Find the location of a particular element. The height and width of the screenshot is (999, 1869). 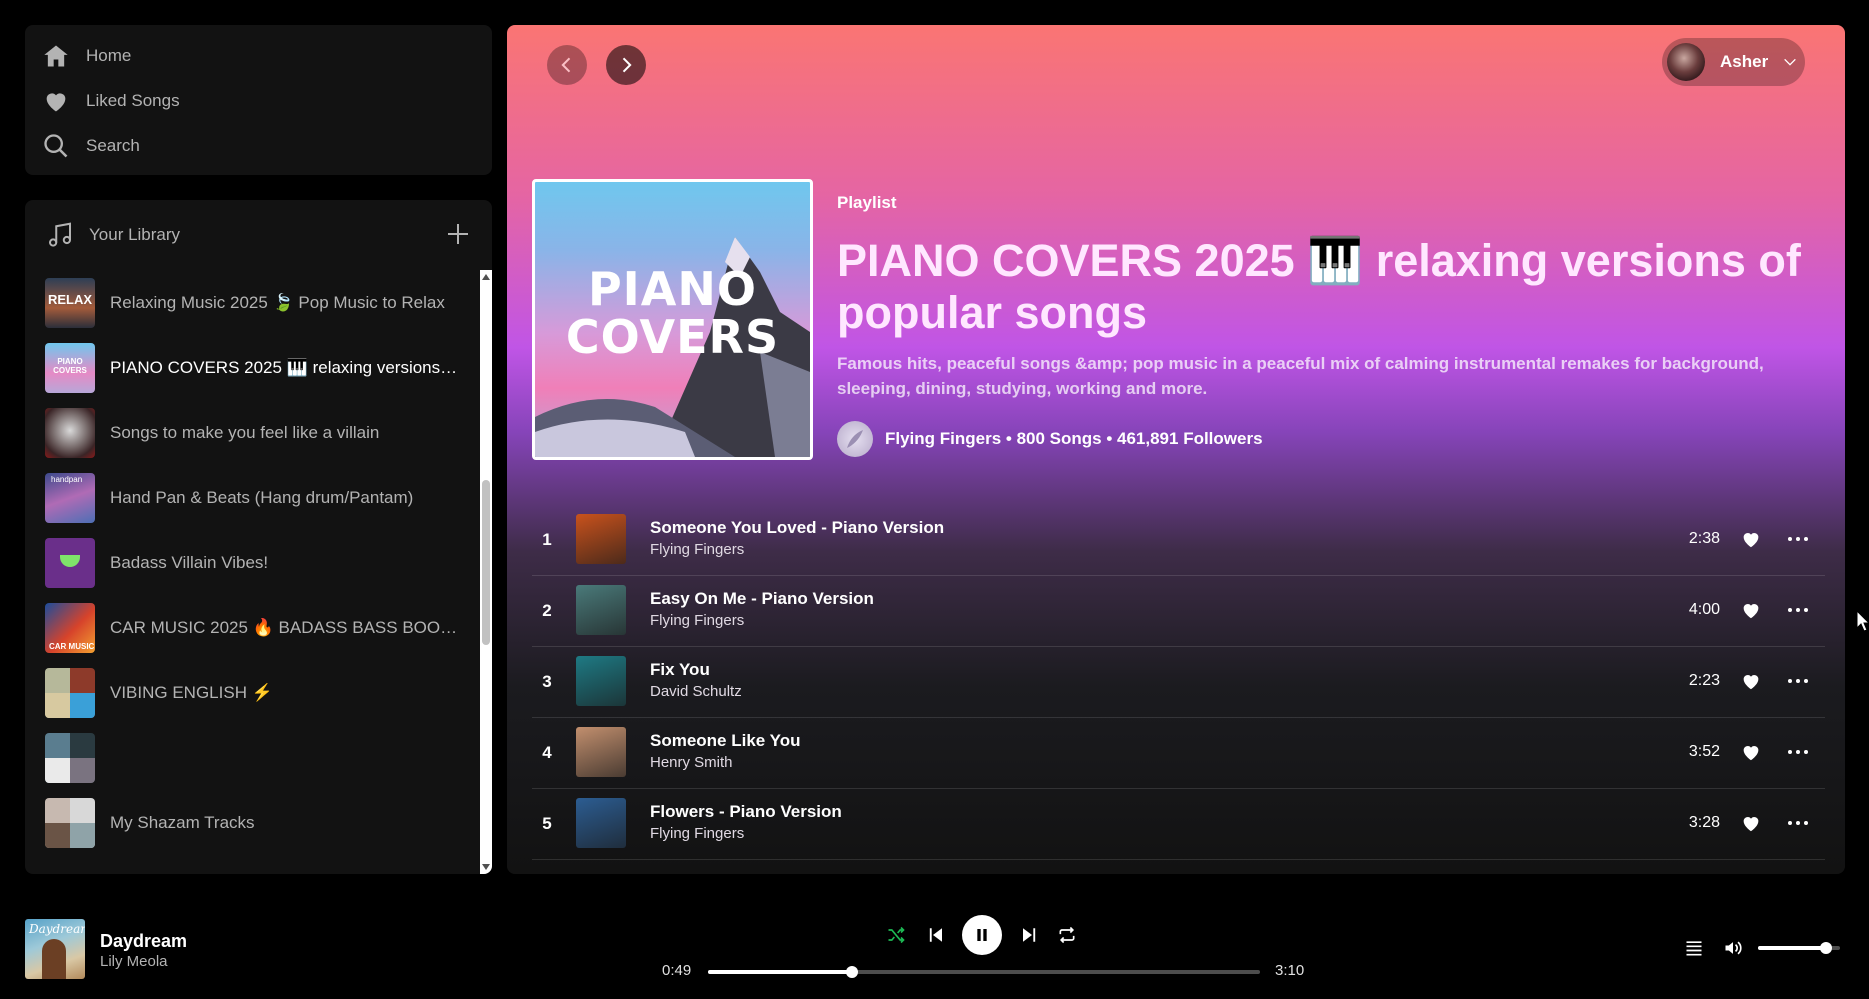

library-item-label: Badass Villain Vibes! is located at coordinates (189, 562).